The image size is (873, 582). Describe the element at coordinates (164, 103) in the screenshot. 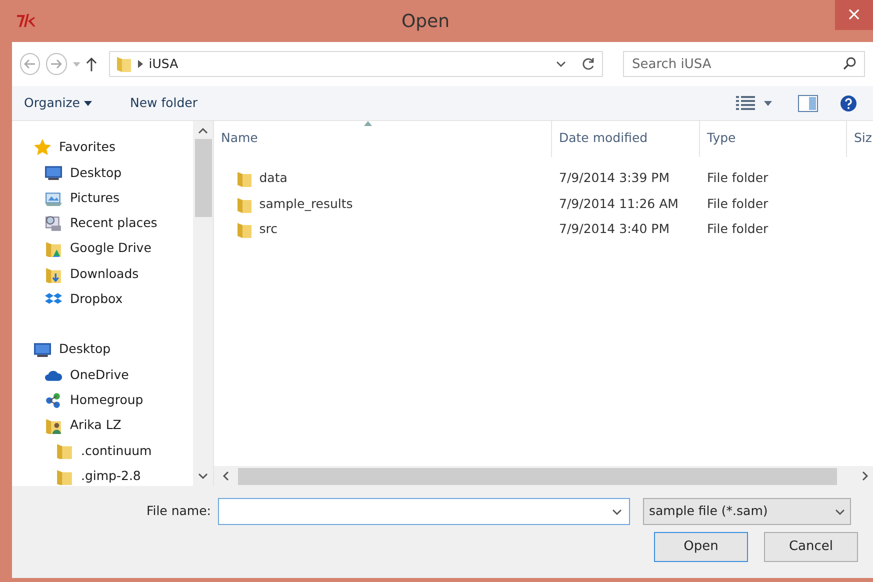

I see `new-folder-button: New folder` at that location.